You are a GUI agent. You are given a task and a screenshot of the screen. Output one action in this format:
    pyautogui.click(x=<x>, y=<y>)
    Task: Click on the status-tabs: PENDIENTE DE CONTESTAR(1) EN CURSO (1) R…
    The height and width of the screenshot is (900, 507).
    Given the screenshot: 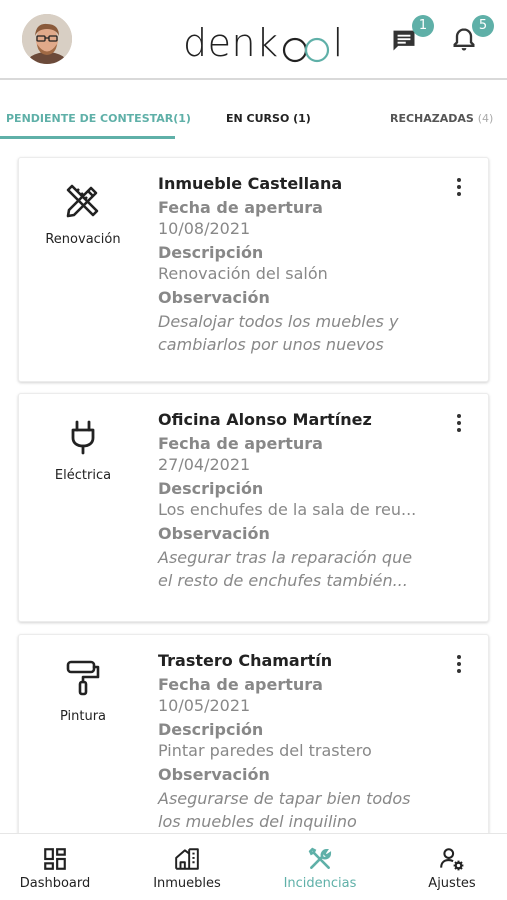 What is the action you would take?
    pyautogui.click(x=253, y=120)
    